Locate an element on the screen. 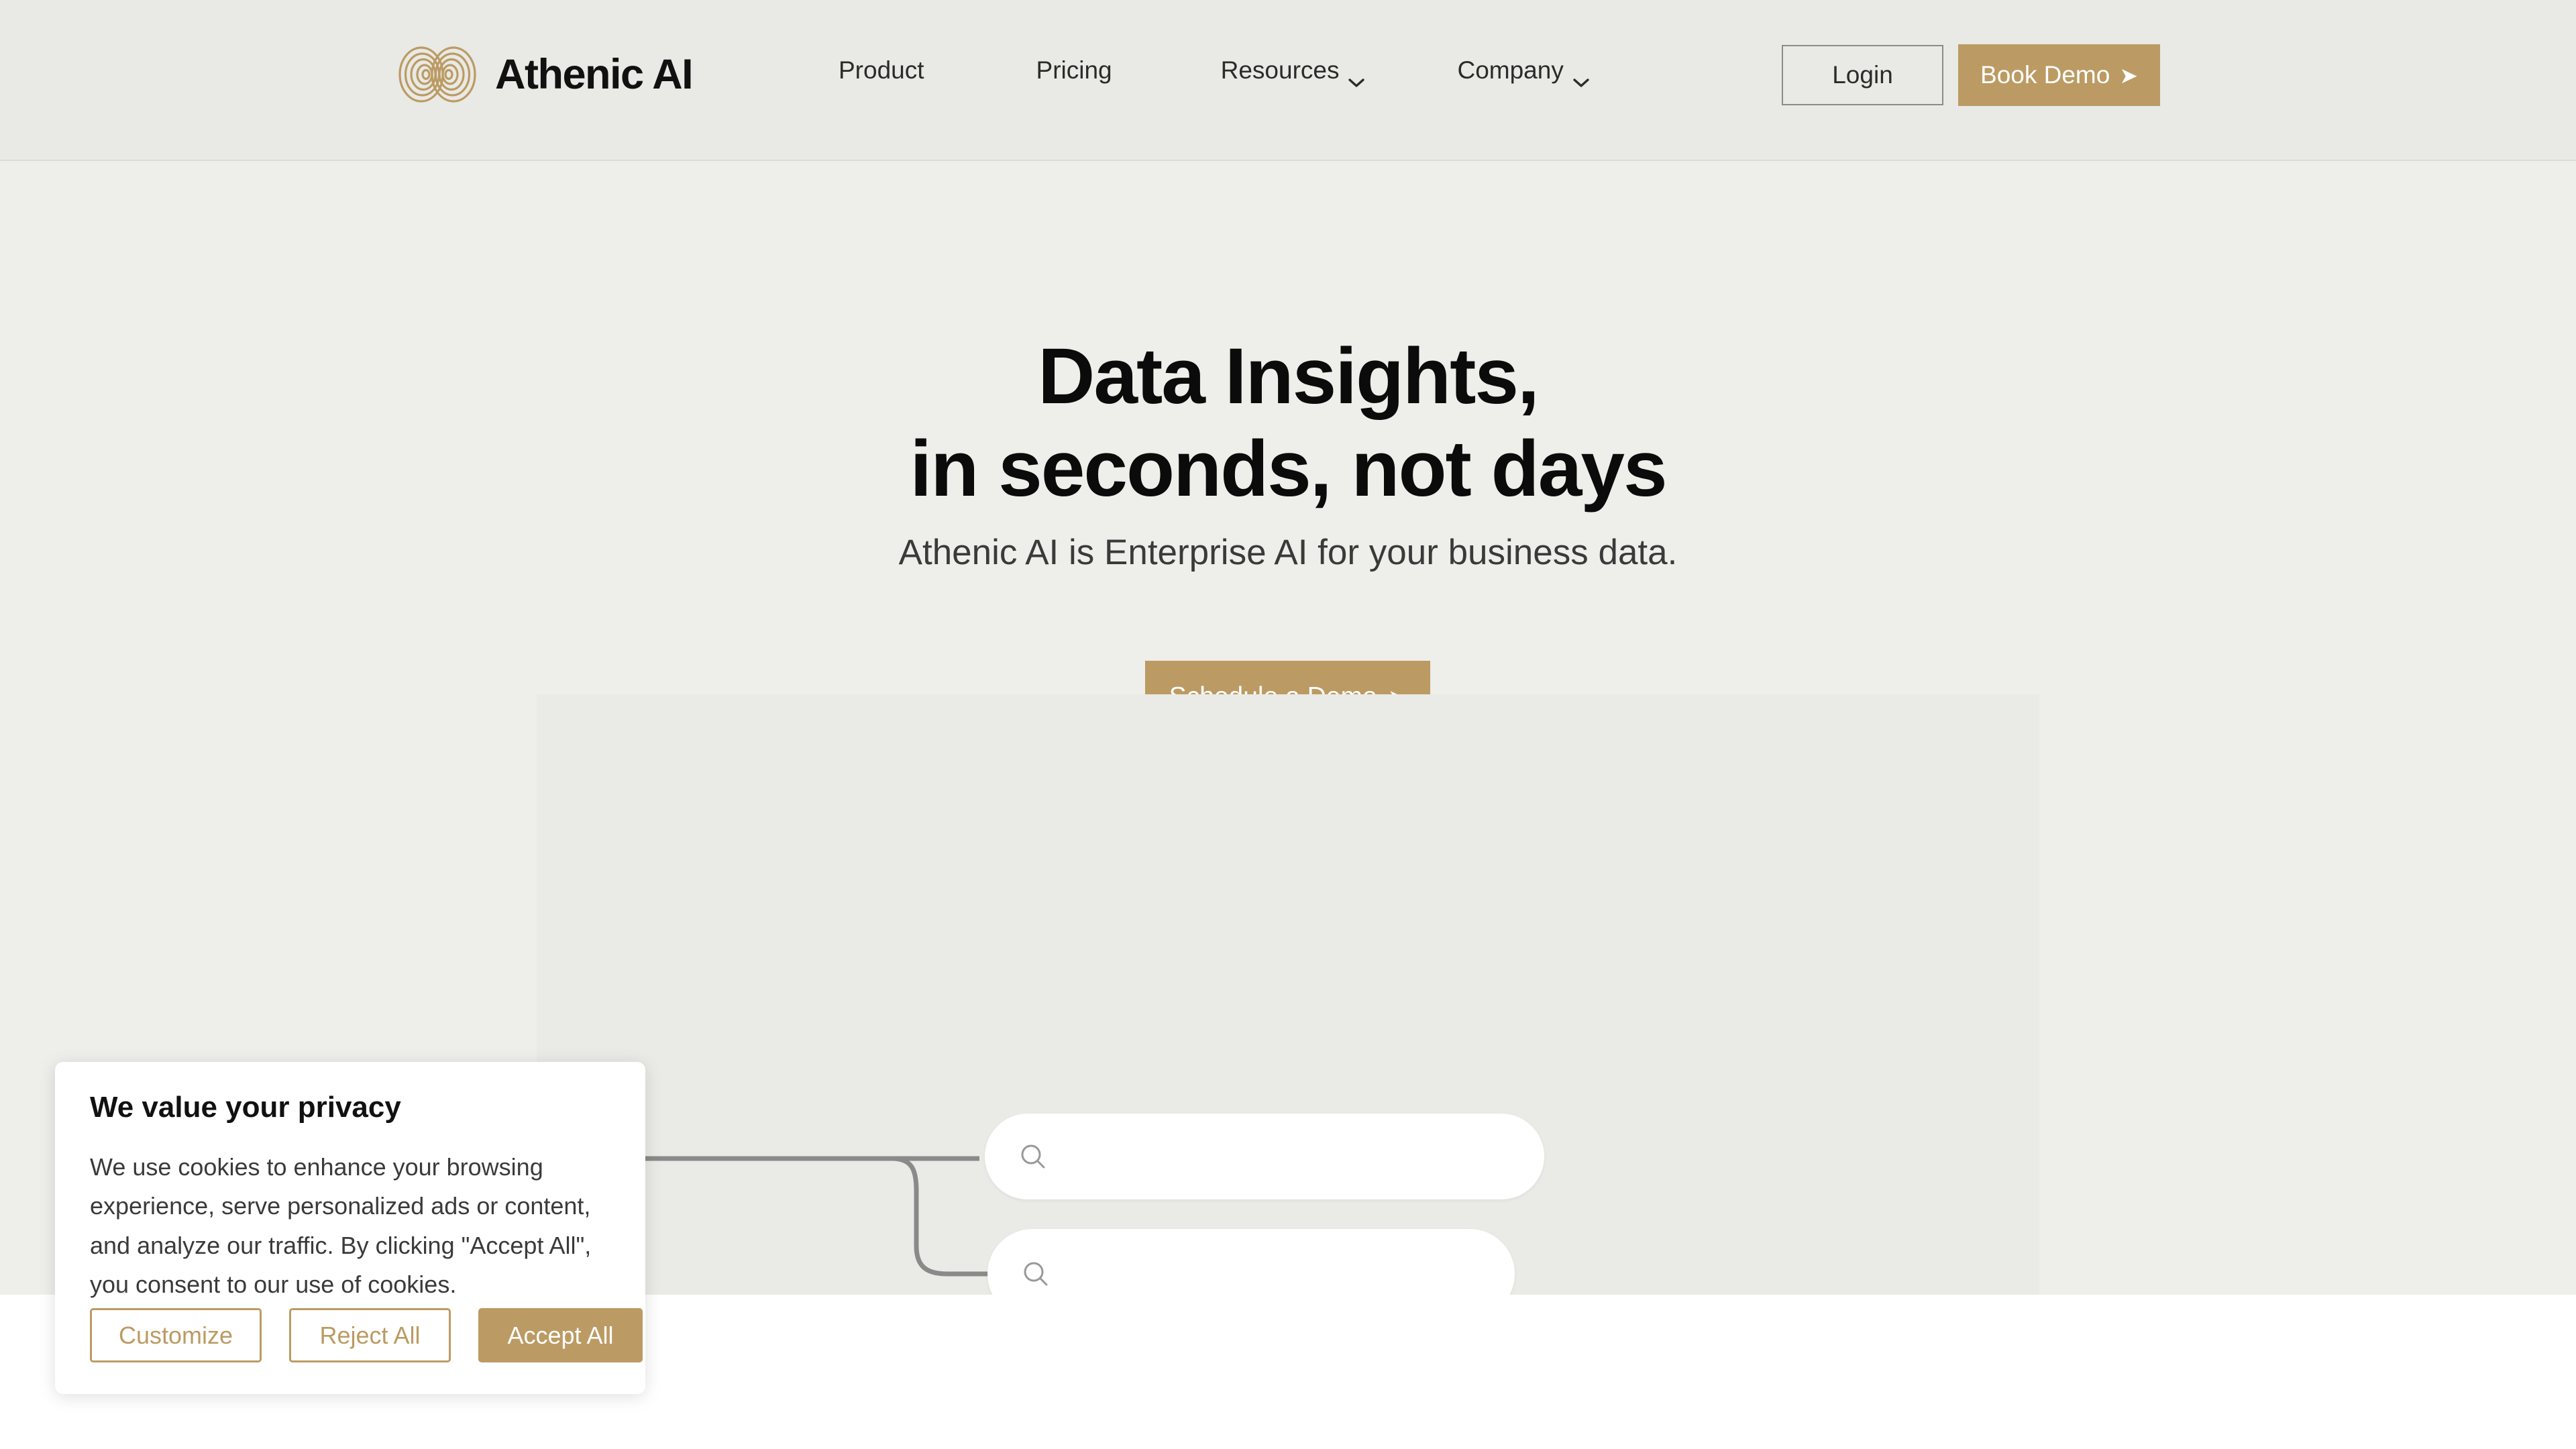  cookie-customize-label: Customize is located at coordinates (175, 1335).